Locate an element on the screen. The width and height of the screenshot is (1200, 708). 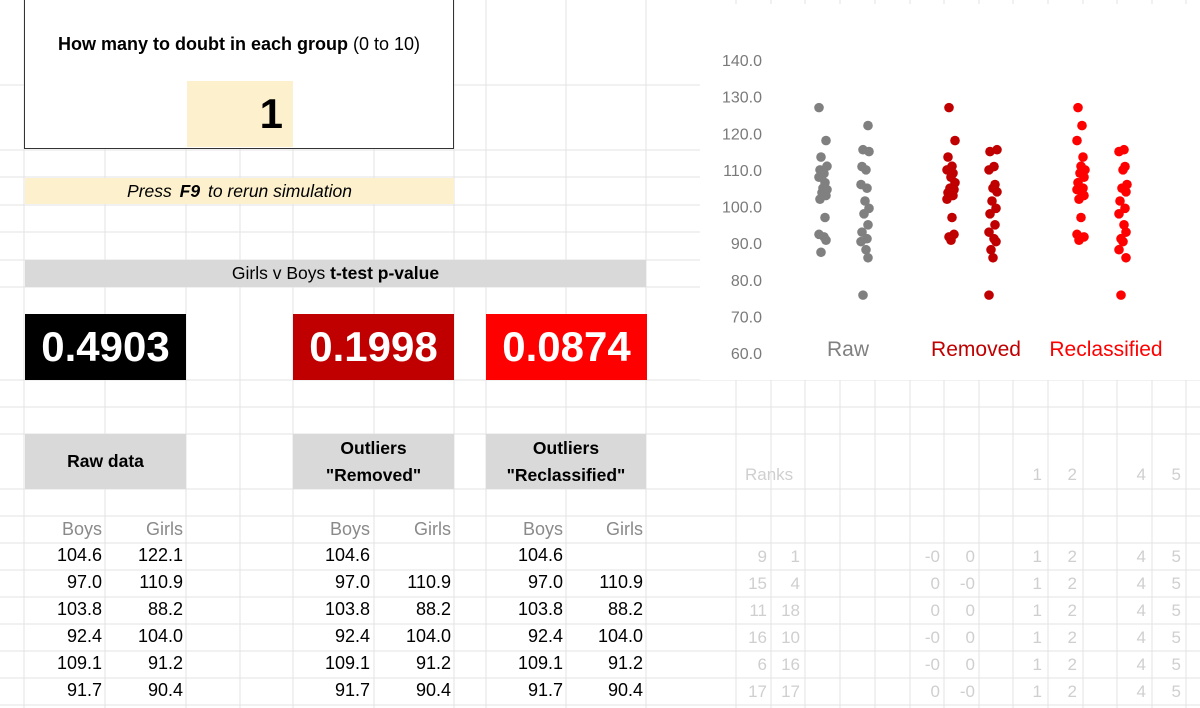
y-tick-label: 110.0 is located at coordinates (742, 171).